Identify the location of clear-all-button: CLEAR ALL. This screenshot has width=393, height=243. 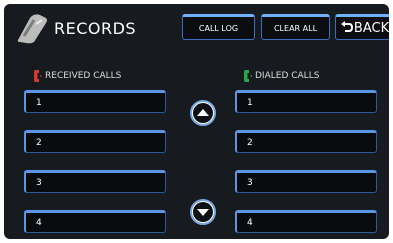
(295, 27).